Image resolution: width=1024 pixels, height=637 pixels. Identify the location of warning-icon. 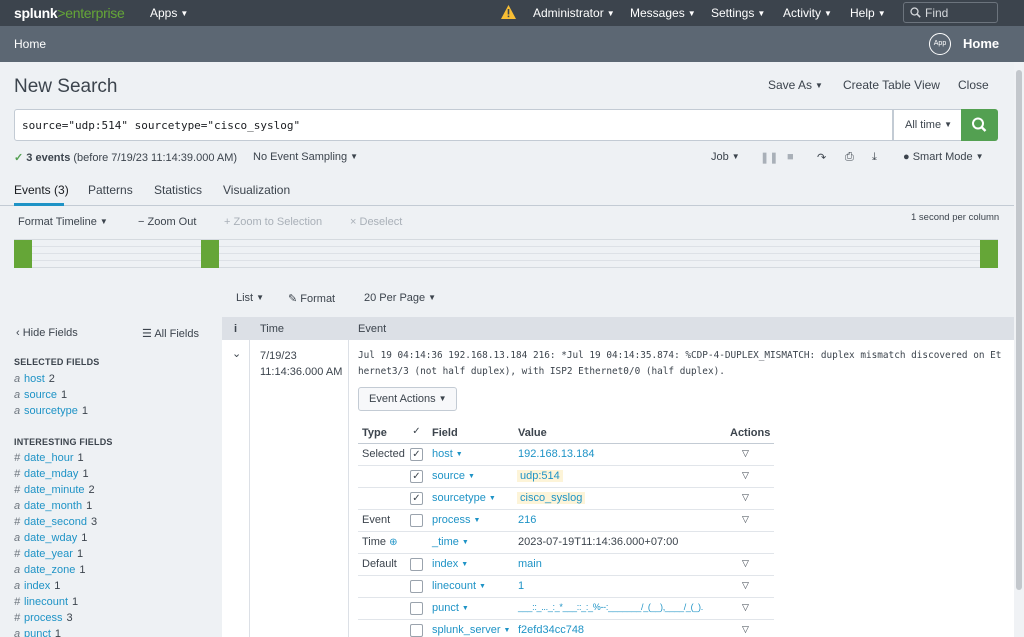
(508, 12).